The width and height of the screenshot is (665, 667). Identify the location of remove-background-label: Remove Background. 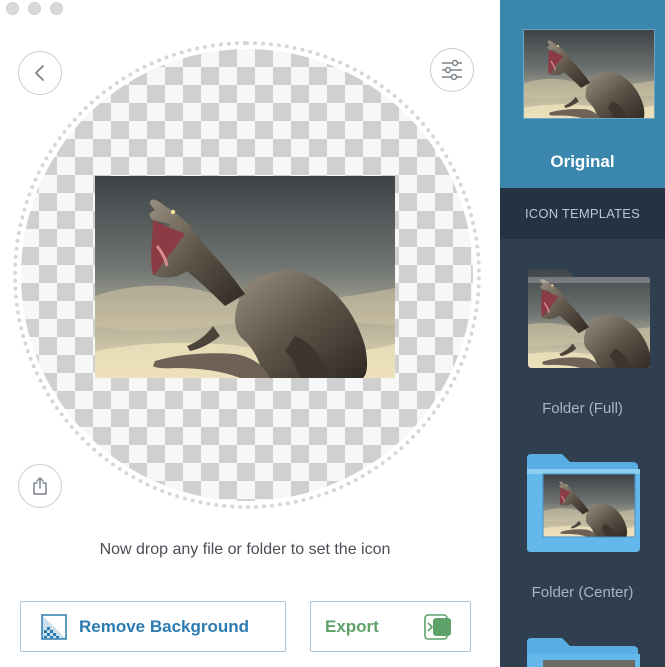
(164, 626).